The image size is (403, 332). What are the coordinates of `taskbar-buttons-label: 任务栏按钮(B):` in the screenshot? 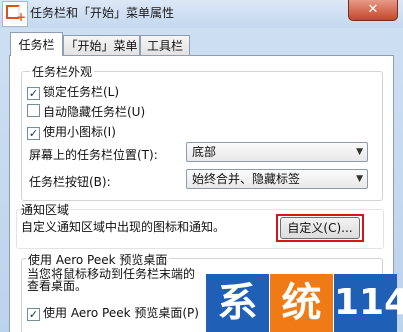 It's located at (70, 182).